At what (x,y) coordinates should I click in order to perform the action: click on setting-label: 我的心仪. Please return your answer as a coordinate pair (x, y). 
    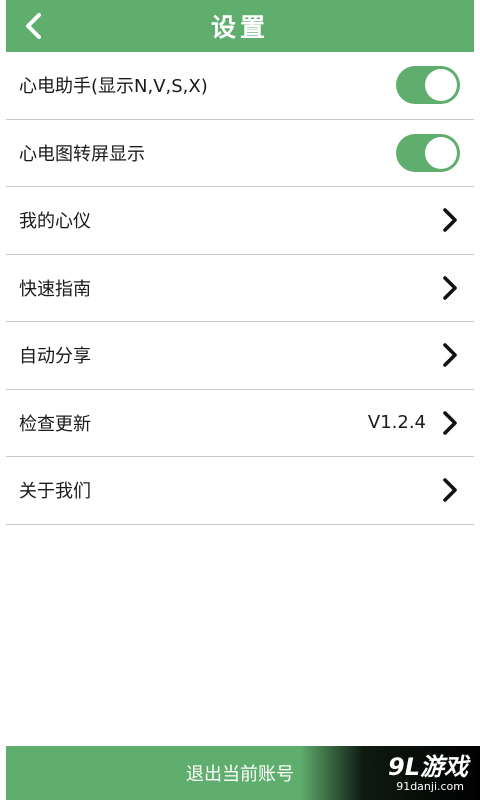
    Looking at the image, I should click on (55, 222).